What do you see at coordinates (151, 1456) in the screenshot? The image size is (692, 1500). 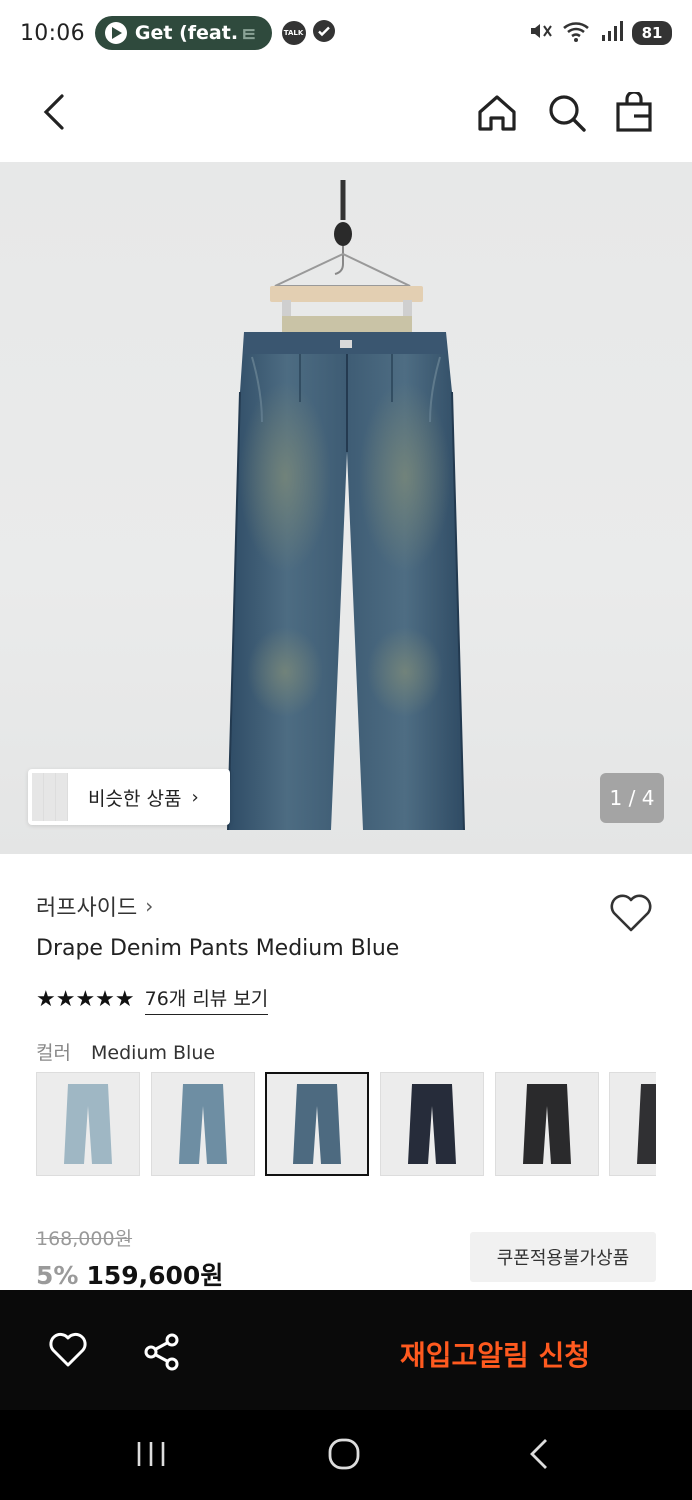 I see `recent-apps-icon` at bounding box center [151, 1456].